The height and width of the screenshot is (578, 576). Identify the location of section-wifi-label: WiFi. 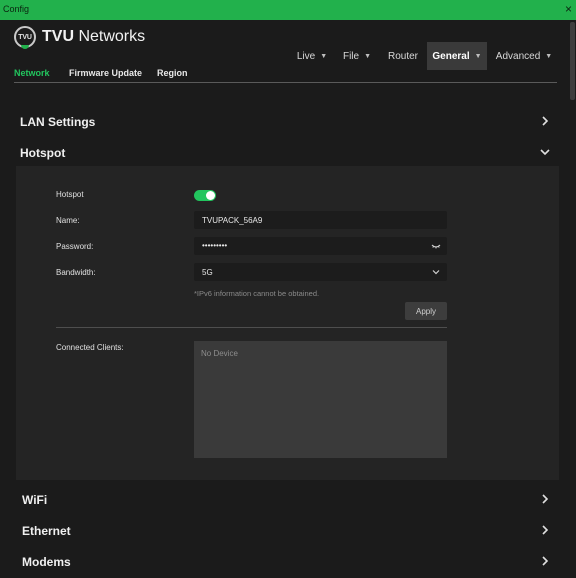
(35, 500).